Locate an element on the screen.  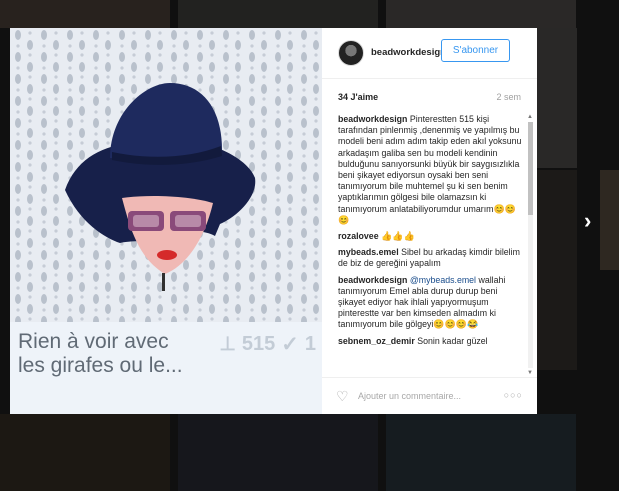
scroll-up-icon: ▲ is located at coordinates (530, 117).